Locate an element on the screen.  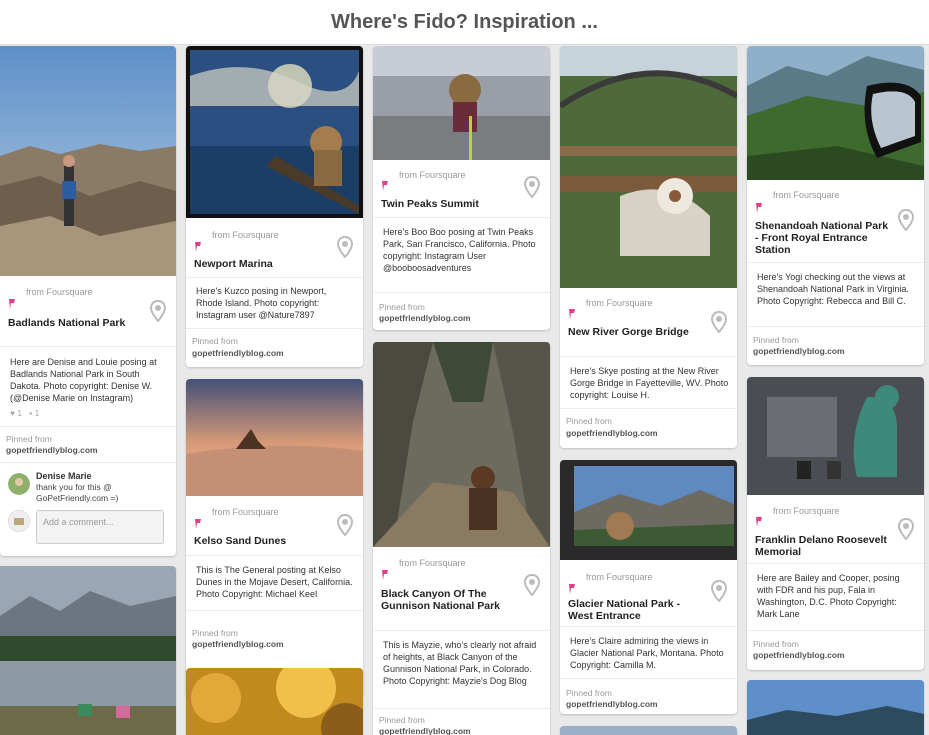
pin-card-lake is located at coordinates (88, 650).